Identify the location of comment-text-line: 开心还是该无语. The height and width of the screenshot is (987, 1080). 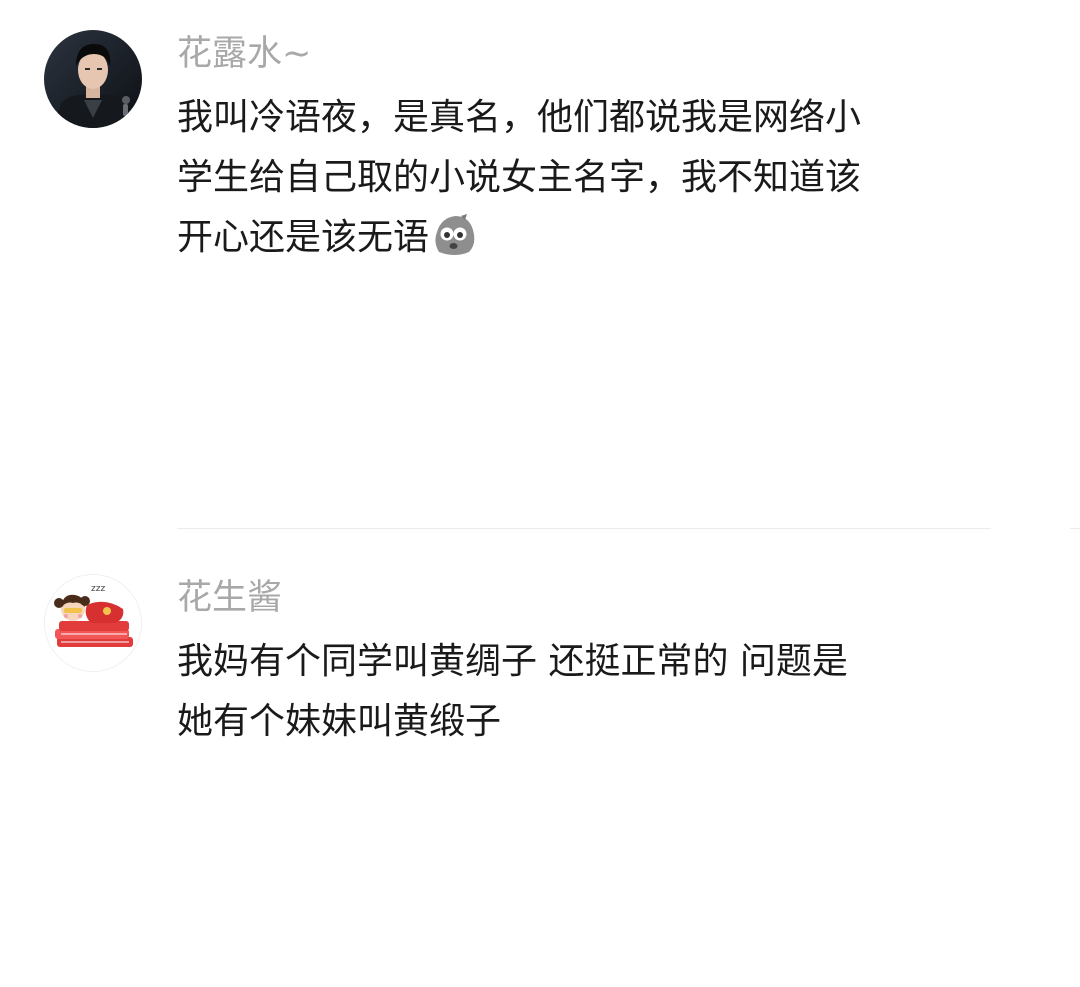
(557, 238).